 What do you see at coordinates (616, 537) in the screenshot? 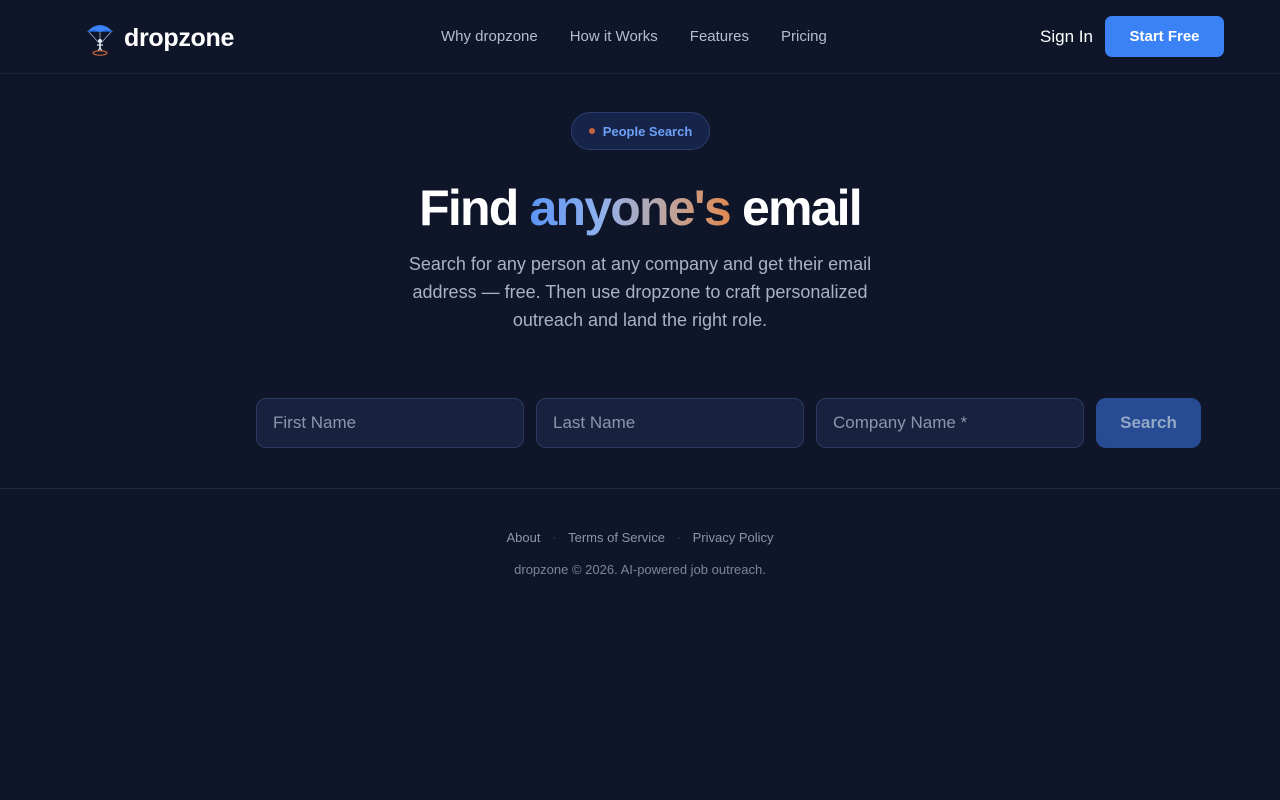
I see `footer-link-terms: Terms of Service` at bounding box center [616, 537].